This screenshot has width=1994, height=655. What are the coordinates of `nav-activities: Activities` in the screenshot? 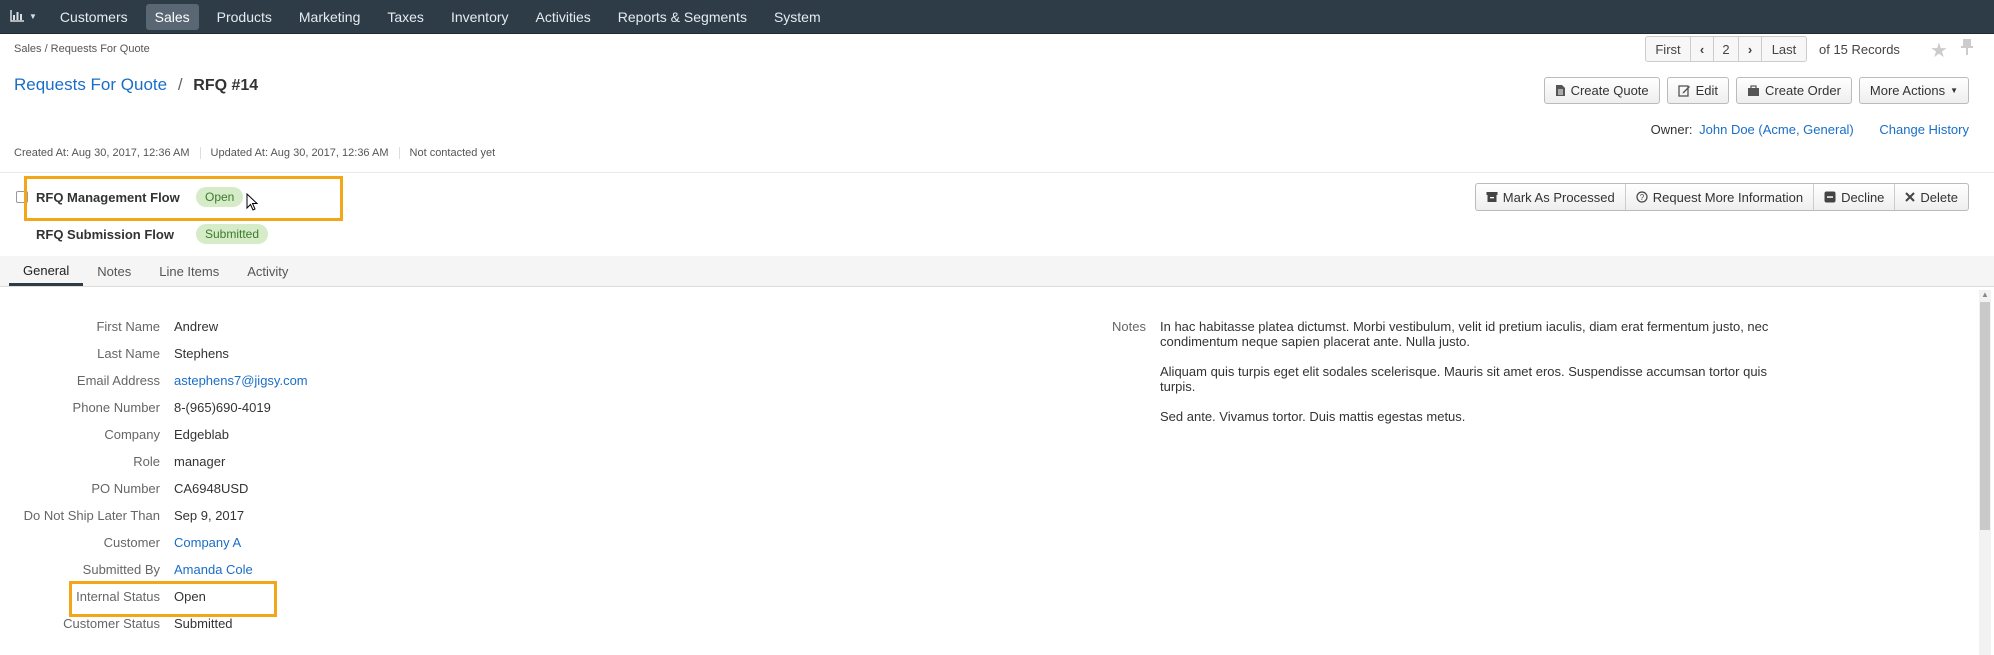 It's located at (563, 17).